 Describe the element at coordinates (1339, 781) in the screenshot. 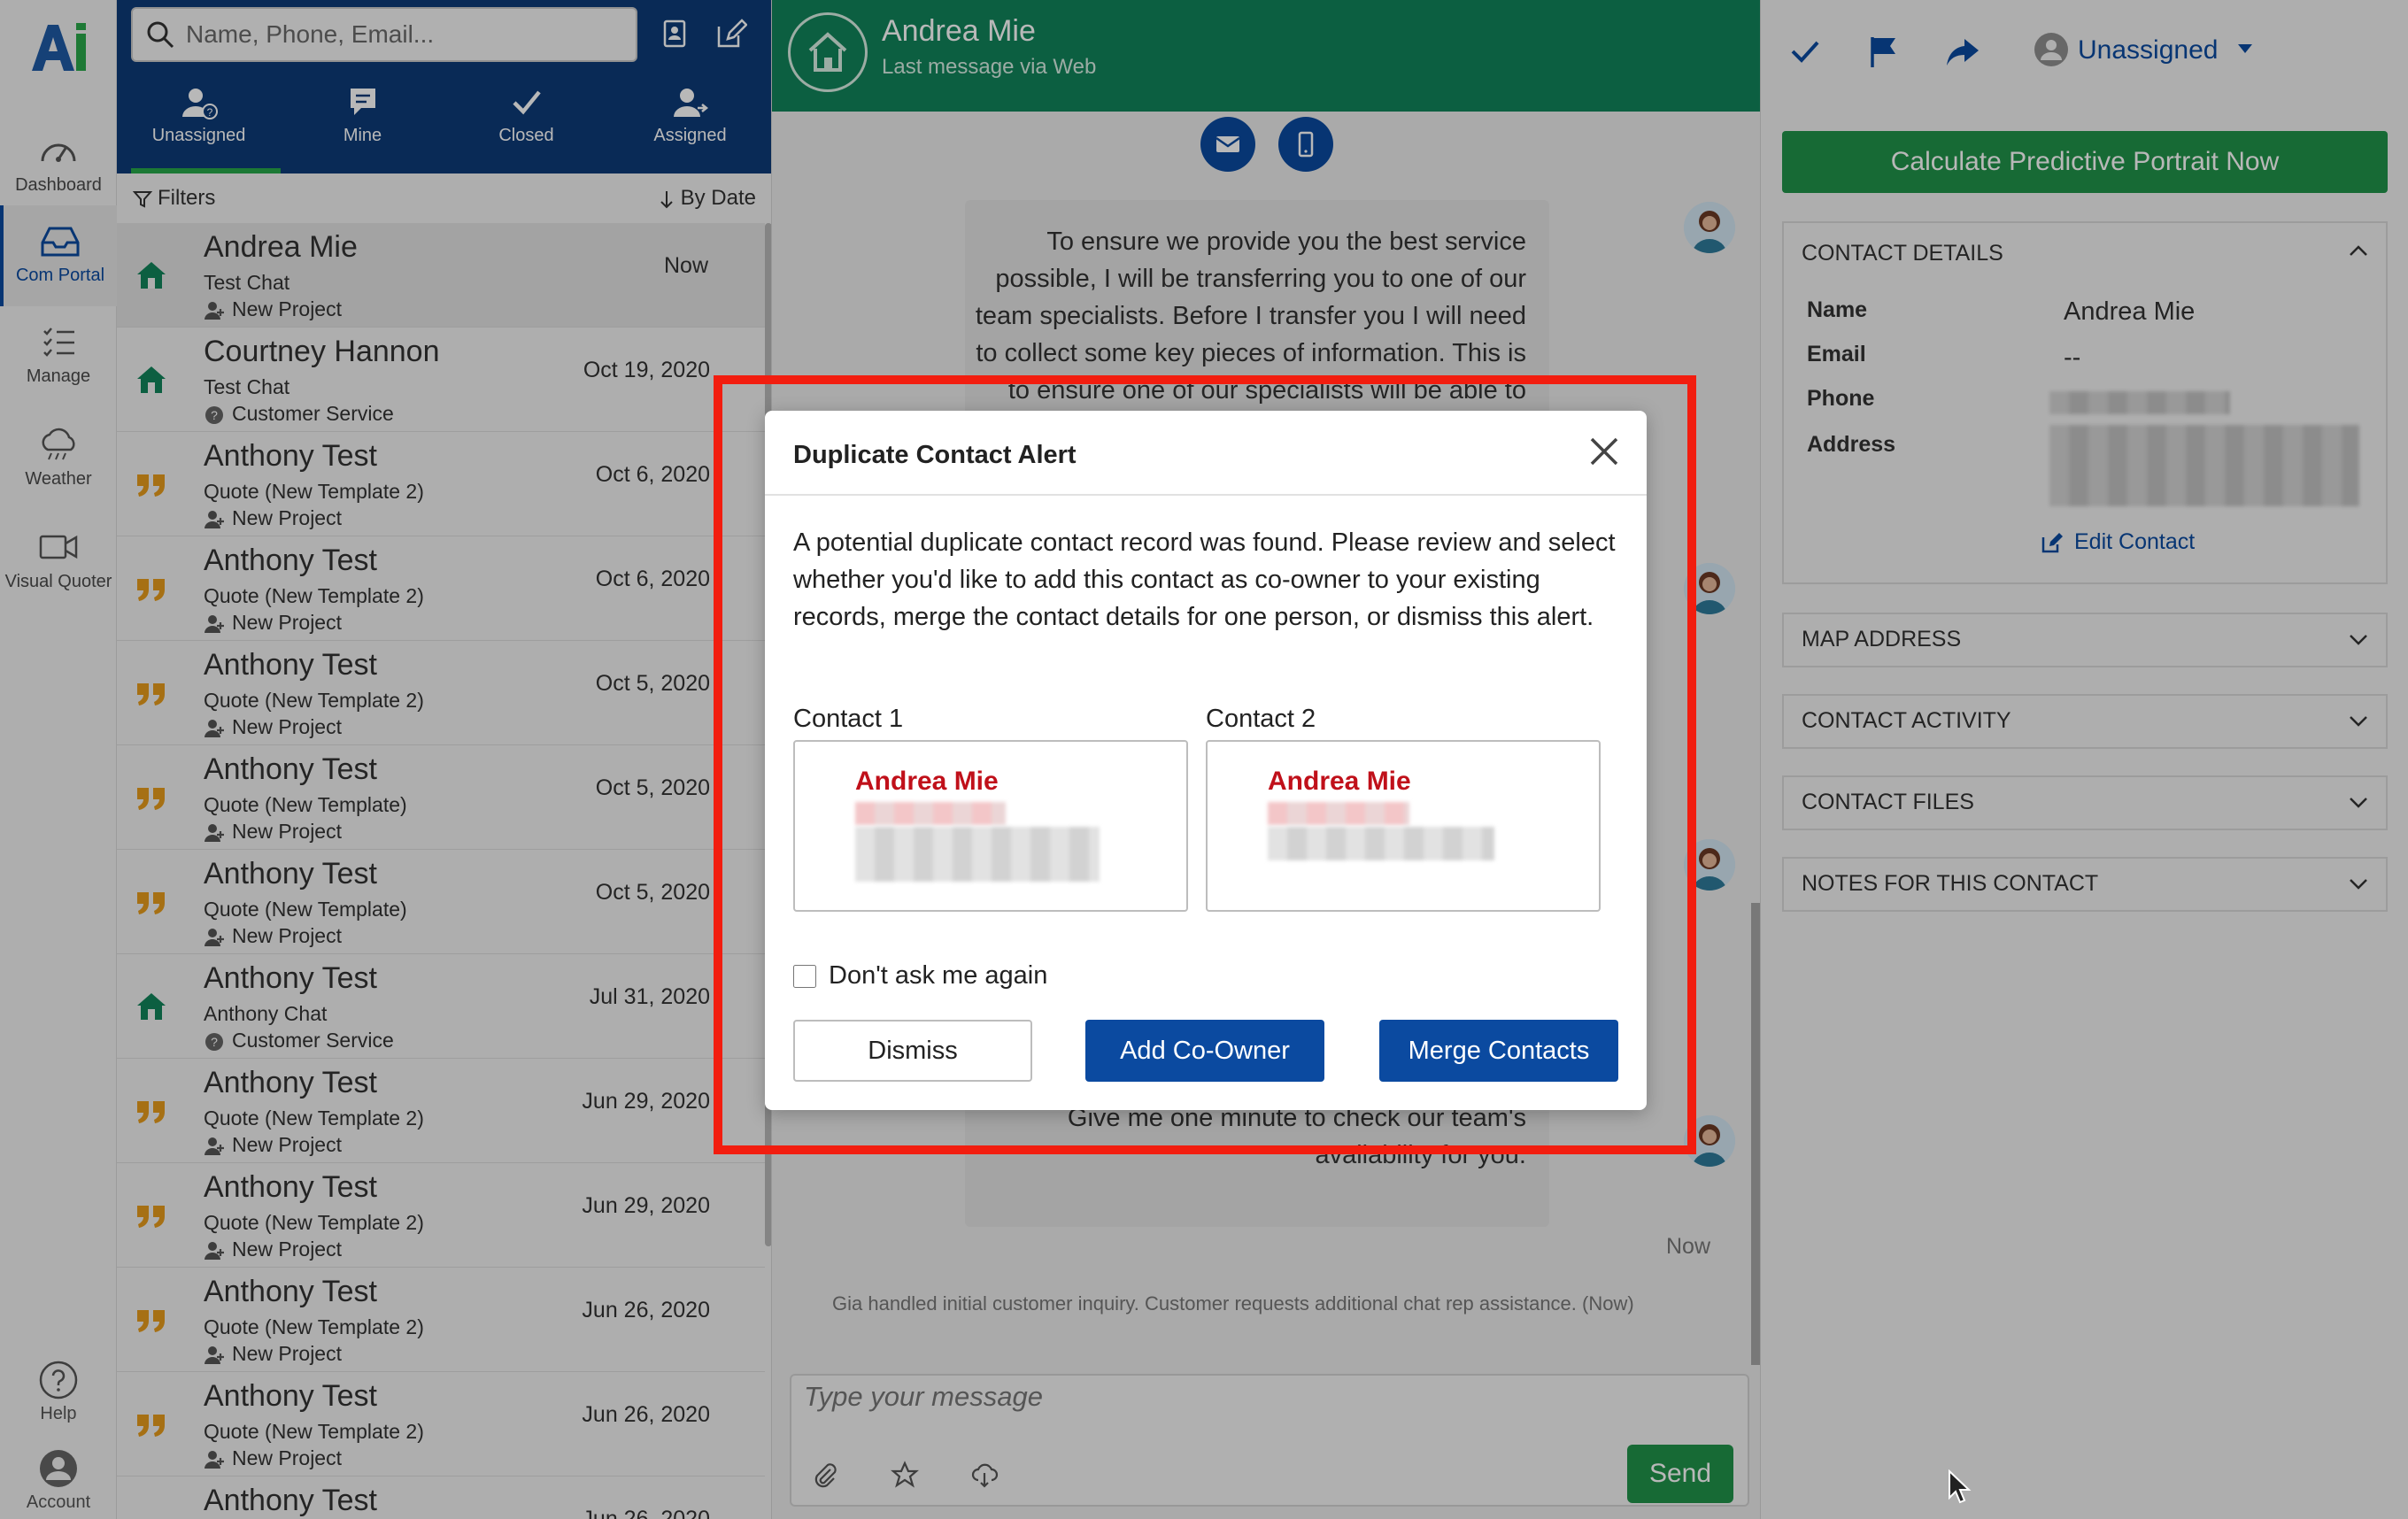

I see `contact2-name: Andrea Mie` at that location.